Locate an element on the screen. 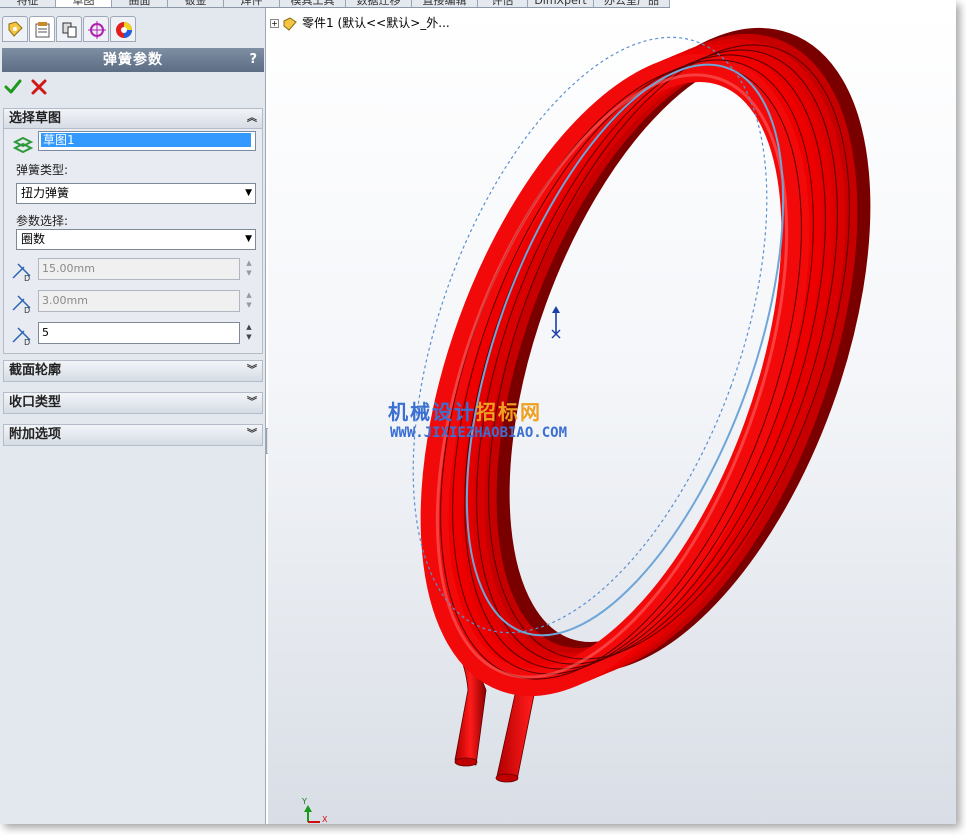 The height and width of the screenshot is (835, 966). dimxpert-manager-tab is located at coordinates (96, 29).